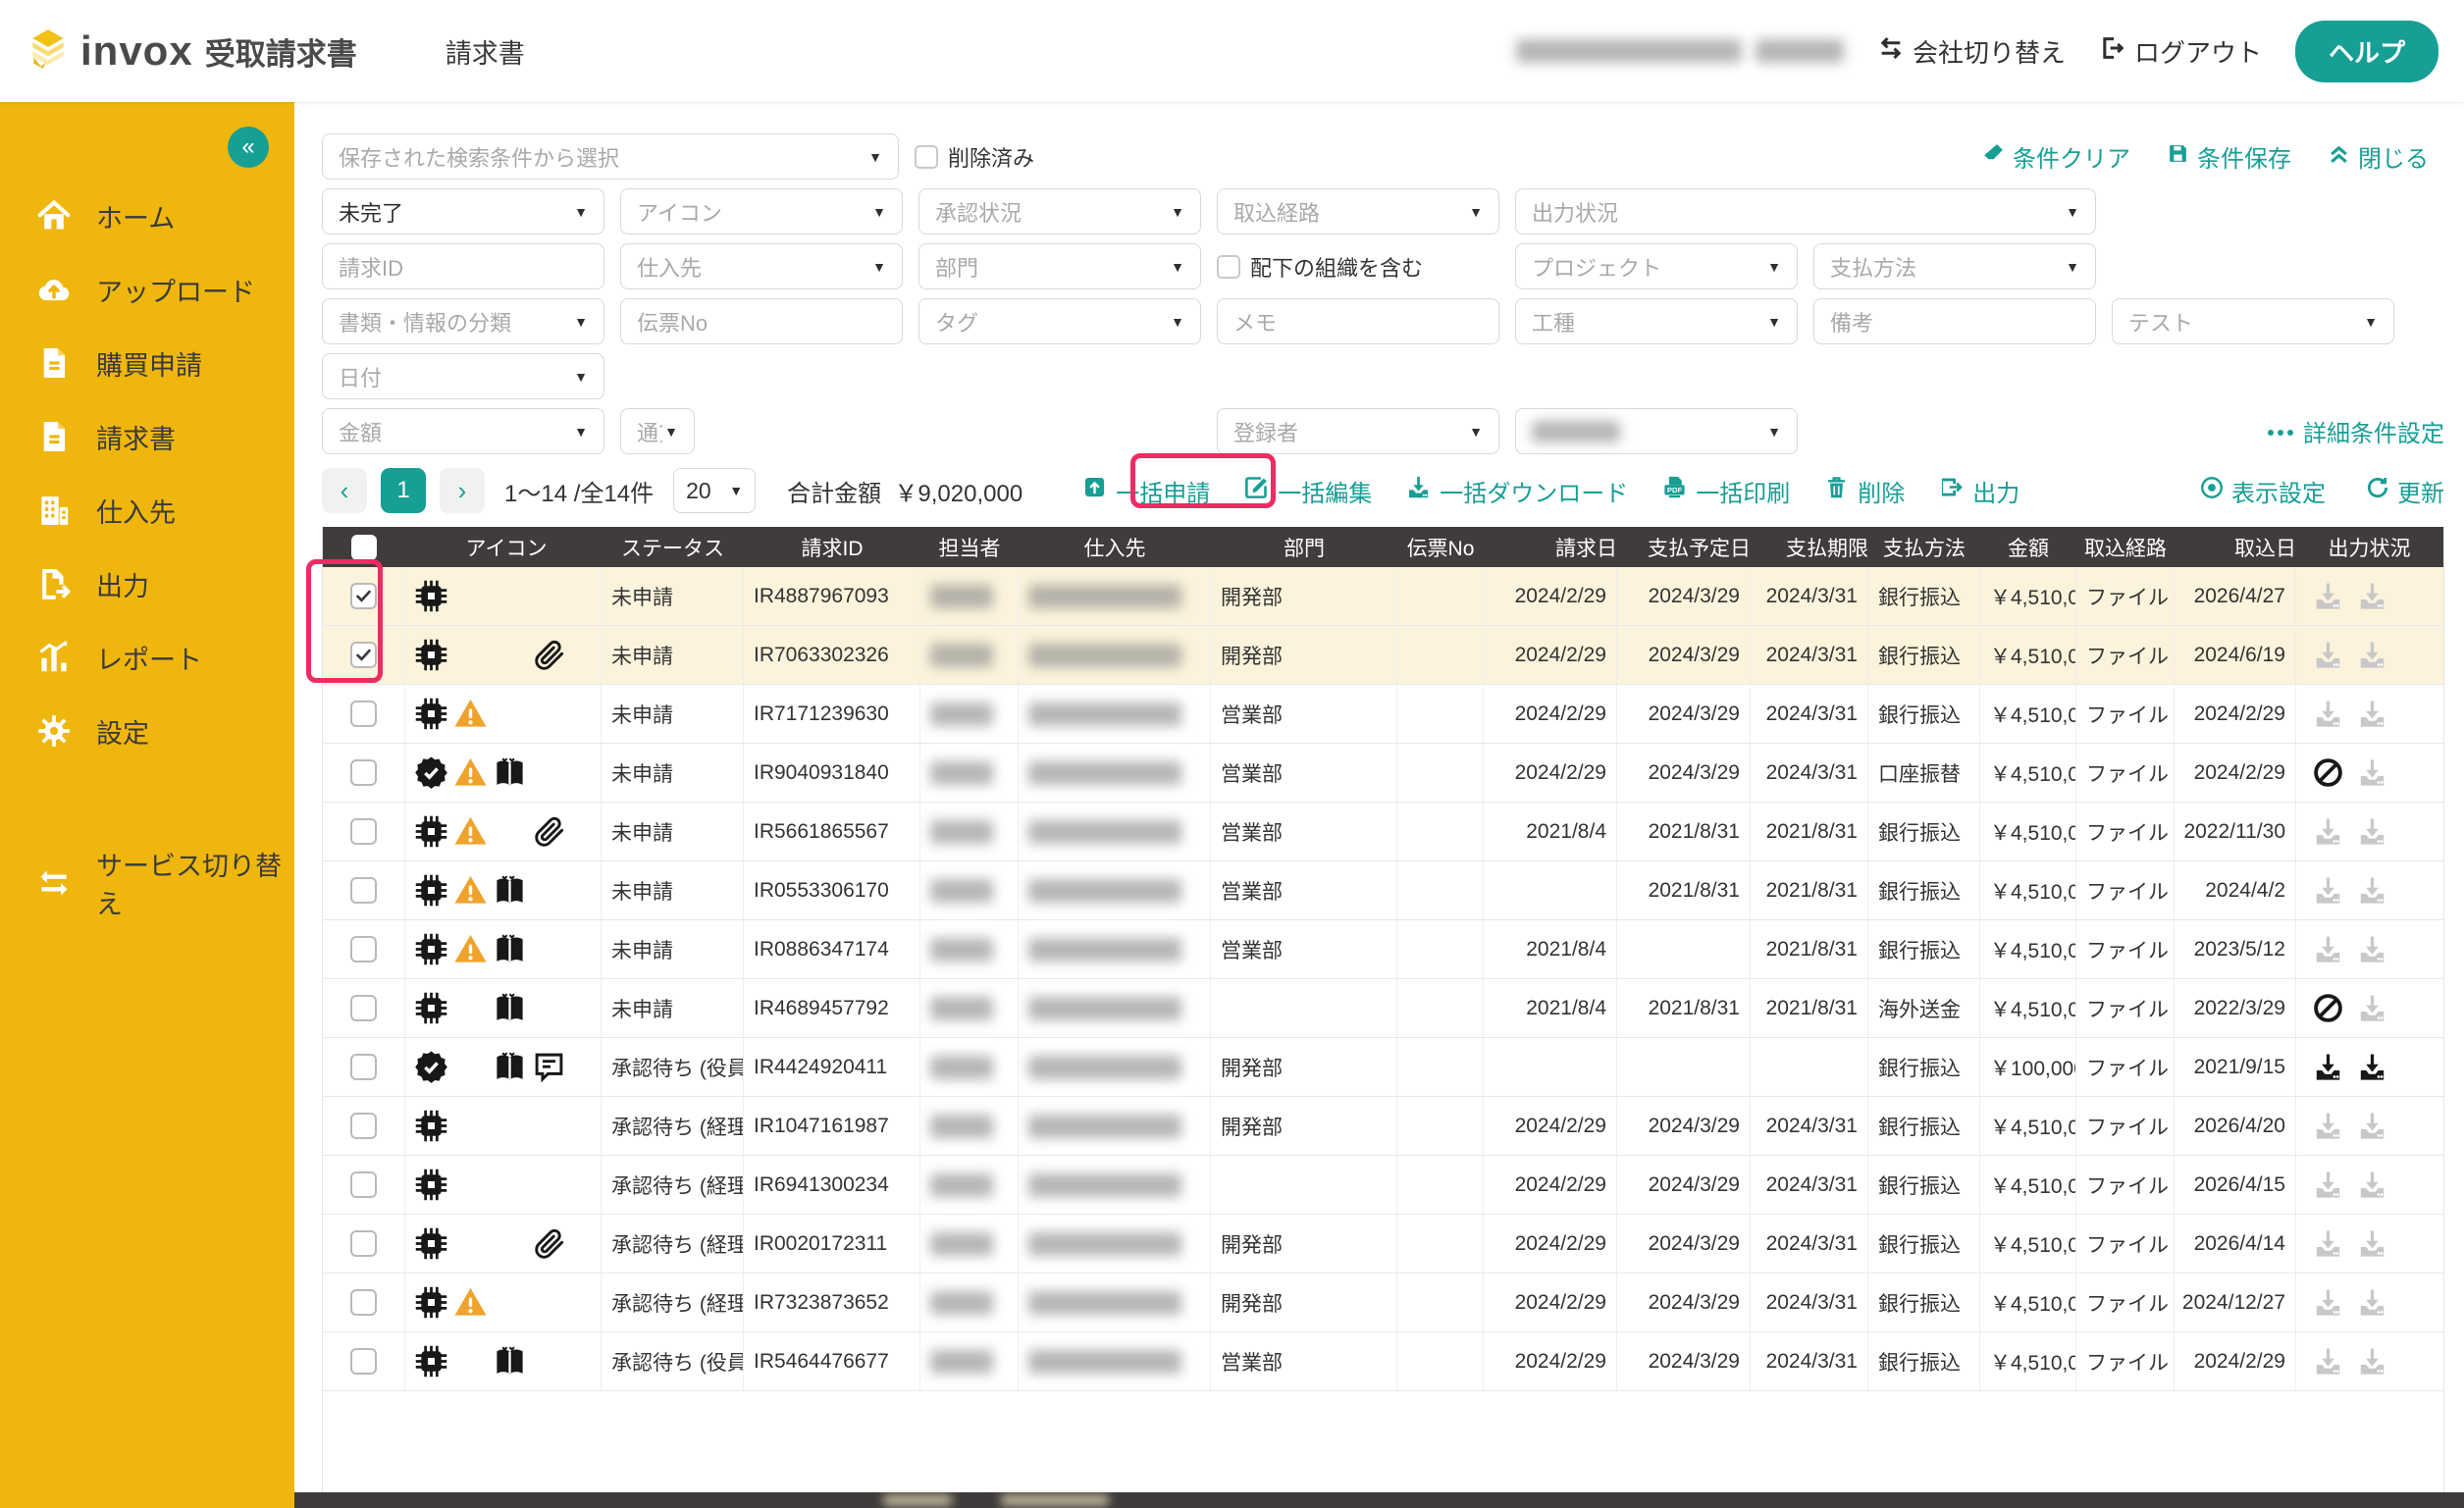  I want to click on column-header: 取込経路, so click(2126, 547).